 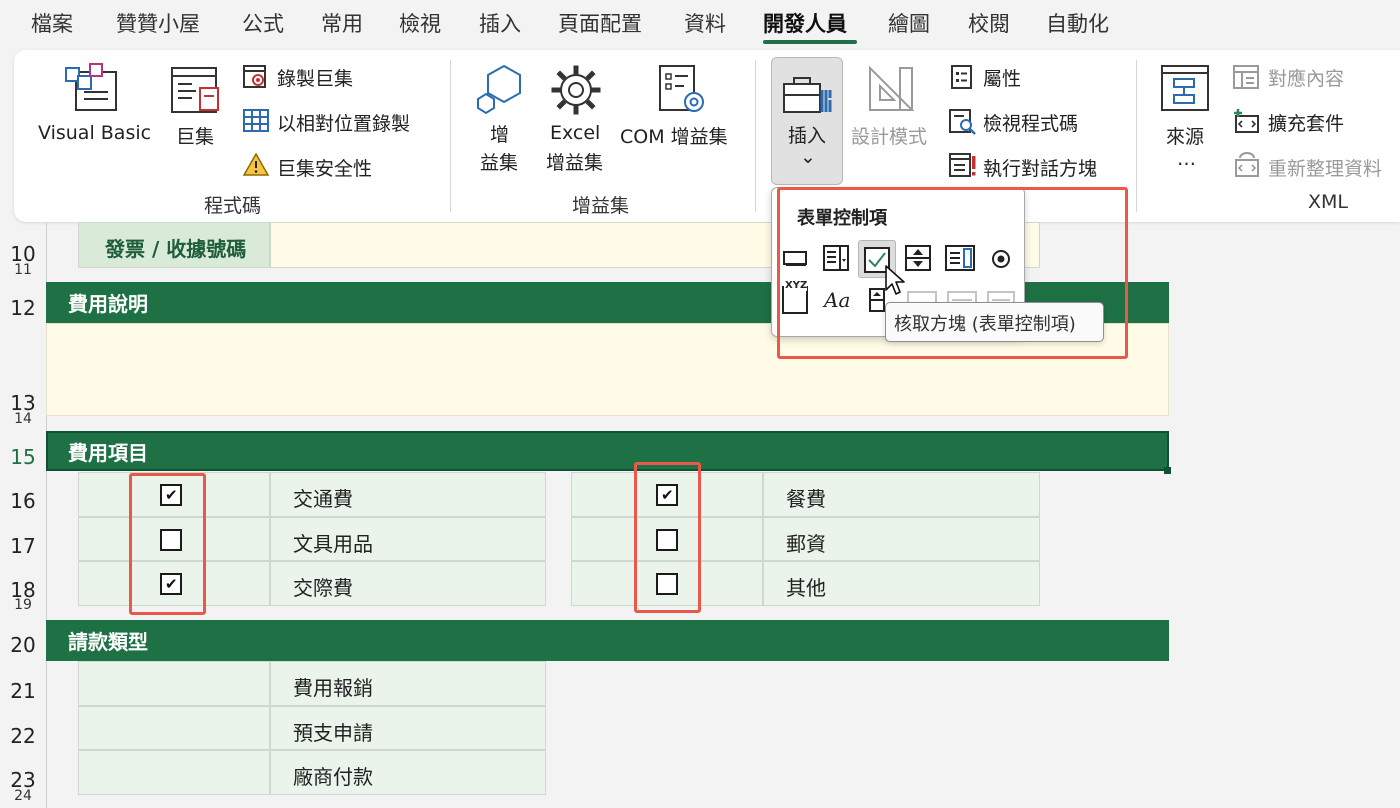 I want to click on addins-hexagon-icon, so click(x=499, y=89).